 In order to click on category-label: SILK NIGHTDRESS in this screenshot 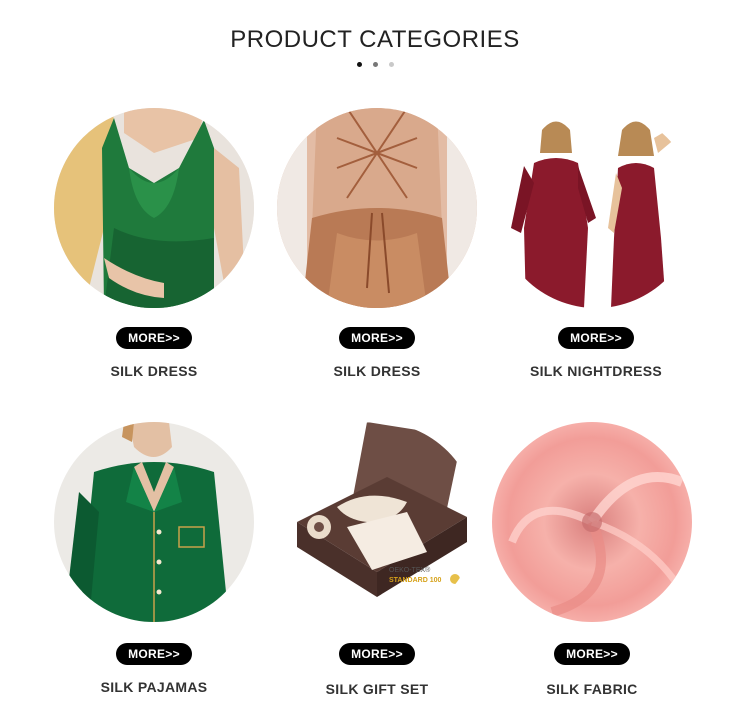, I will do `click(596, 371)`.